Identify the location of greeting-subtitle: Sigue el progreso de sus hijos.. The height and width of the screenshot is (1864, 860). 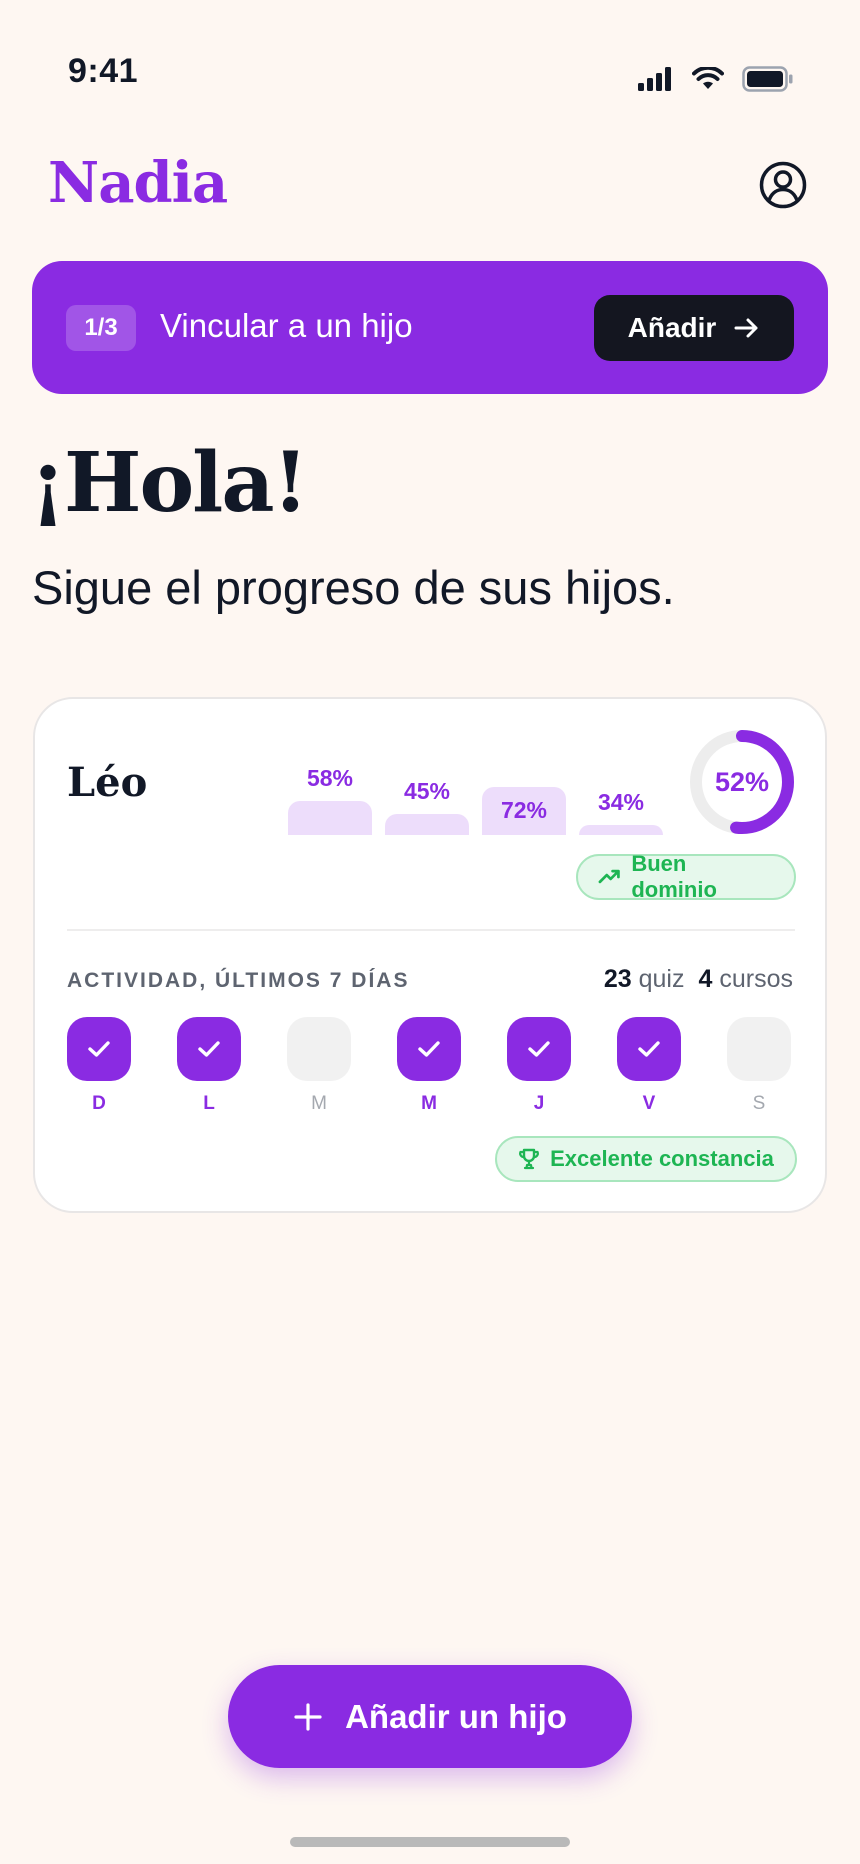
(353, 587).